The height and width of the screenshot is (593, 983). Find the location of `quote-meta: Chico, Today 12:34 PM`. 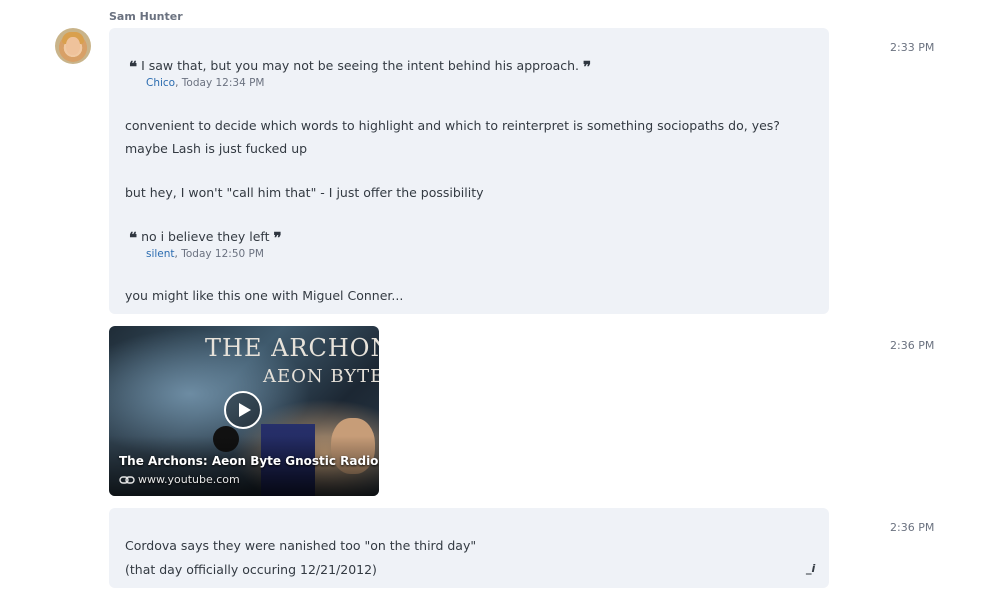

quote-meta: Chico, Today 12:34 PM is located at coordinates (205, 83).